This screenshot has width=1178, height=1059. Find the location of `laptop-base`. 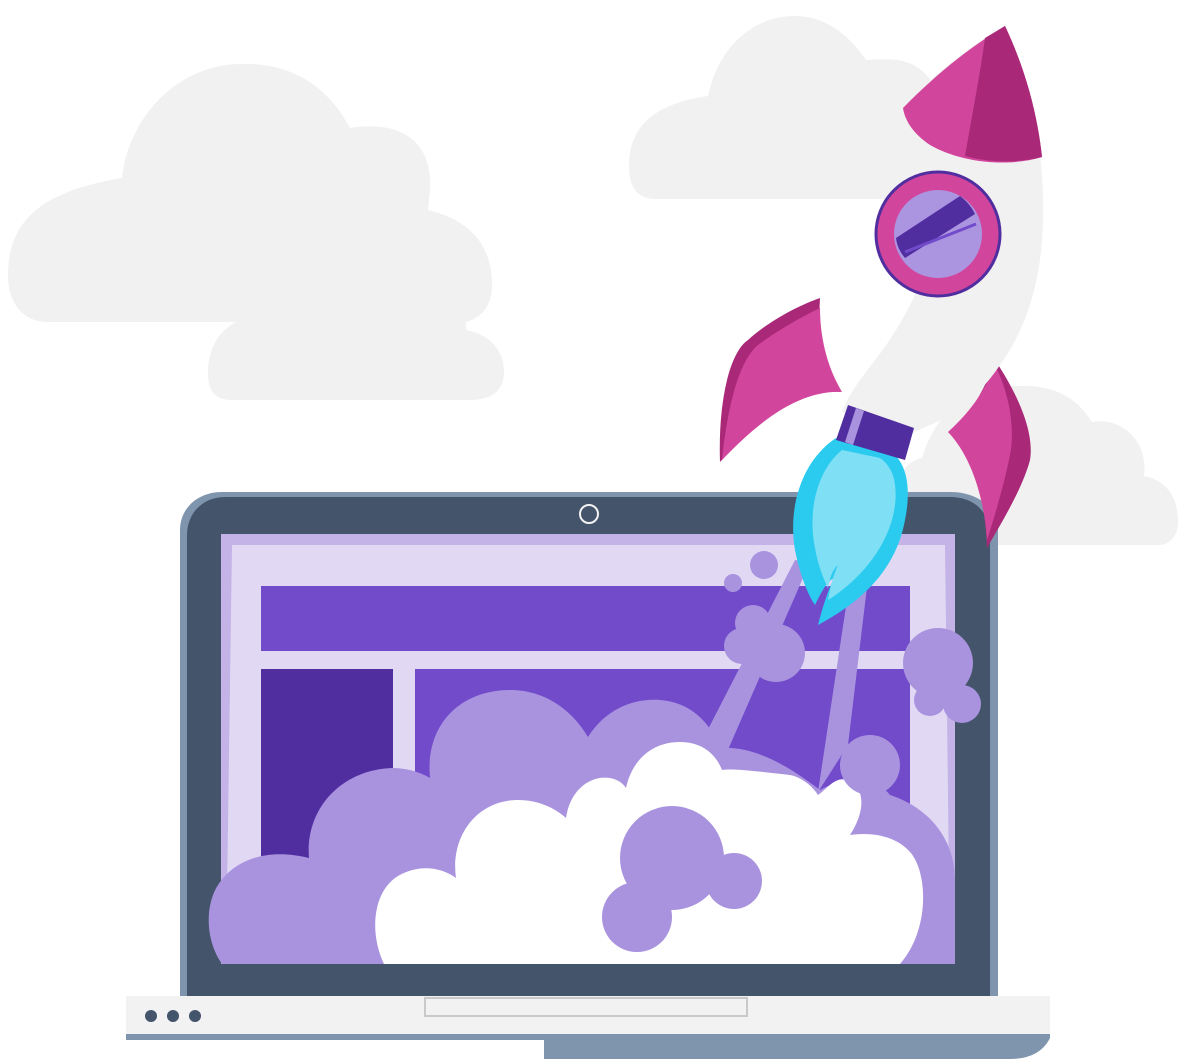

laptop-base is located at coordinates (588, 1027).